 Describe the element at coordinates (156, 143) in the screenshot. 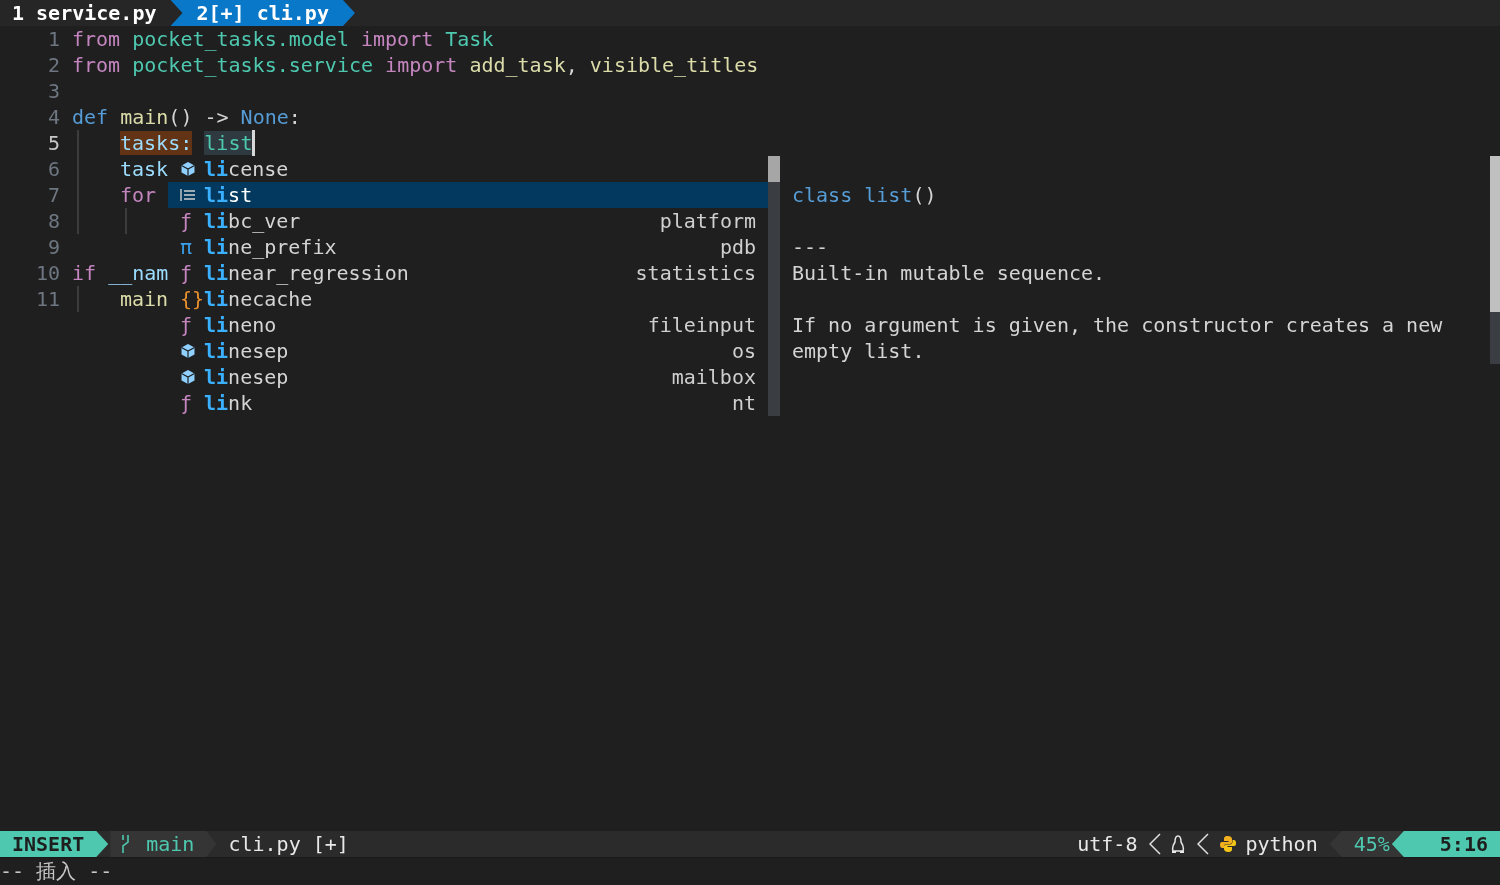

I see `highlighted-text: tasks:` at that location.